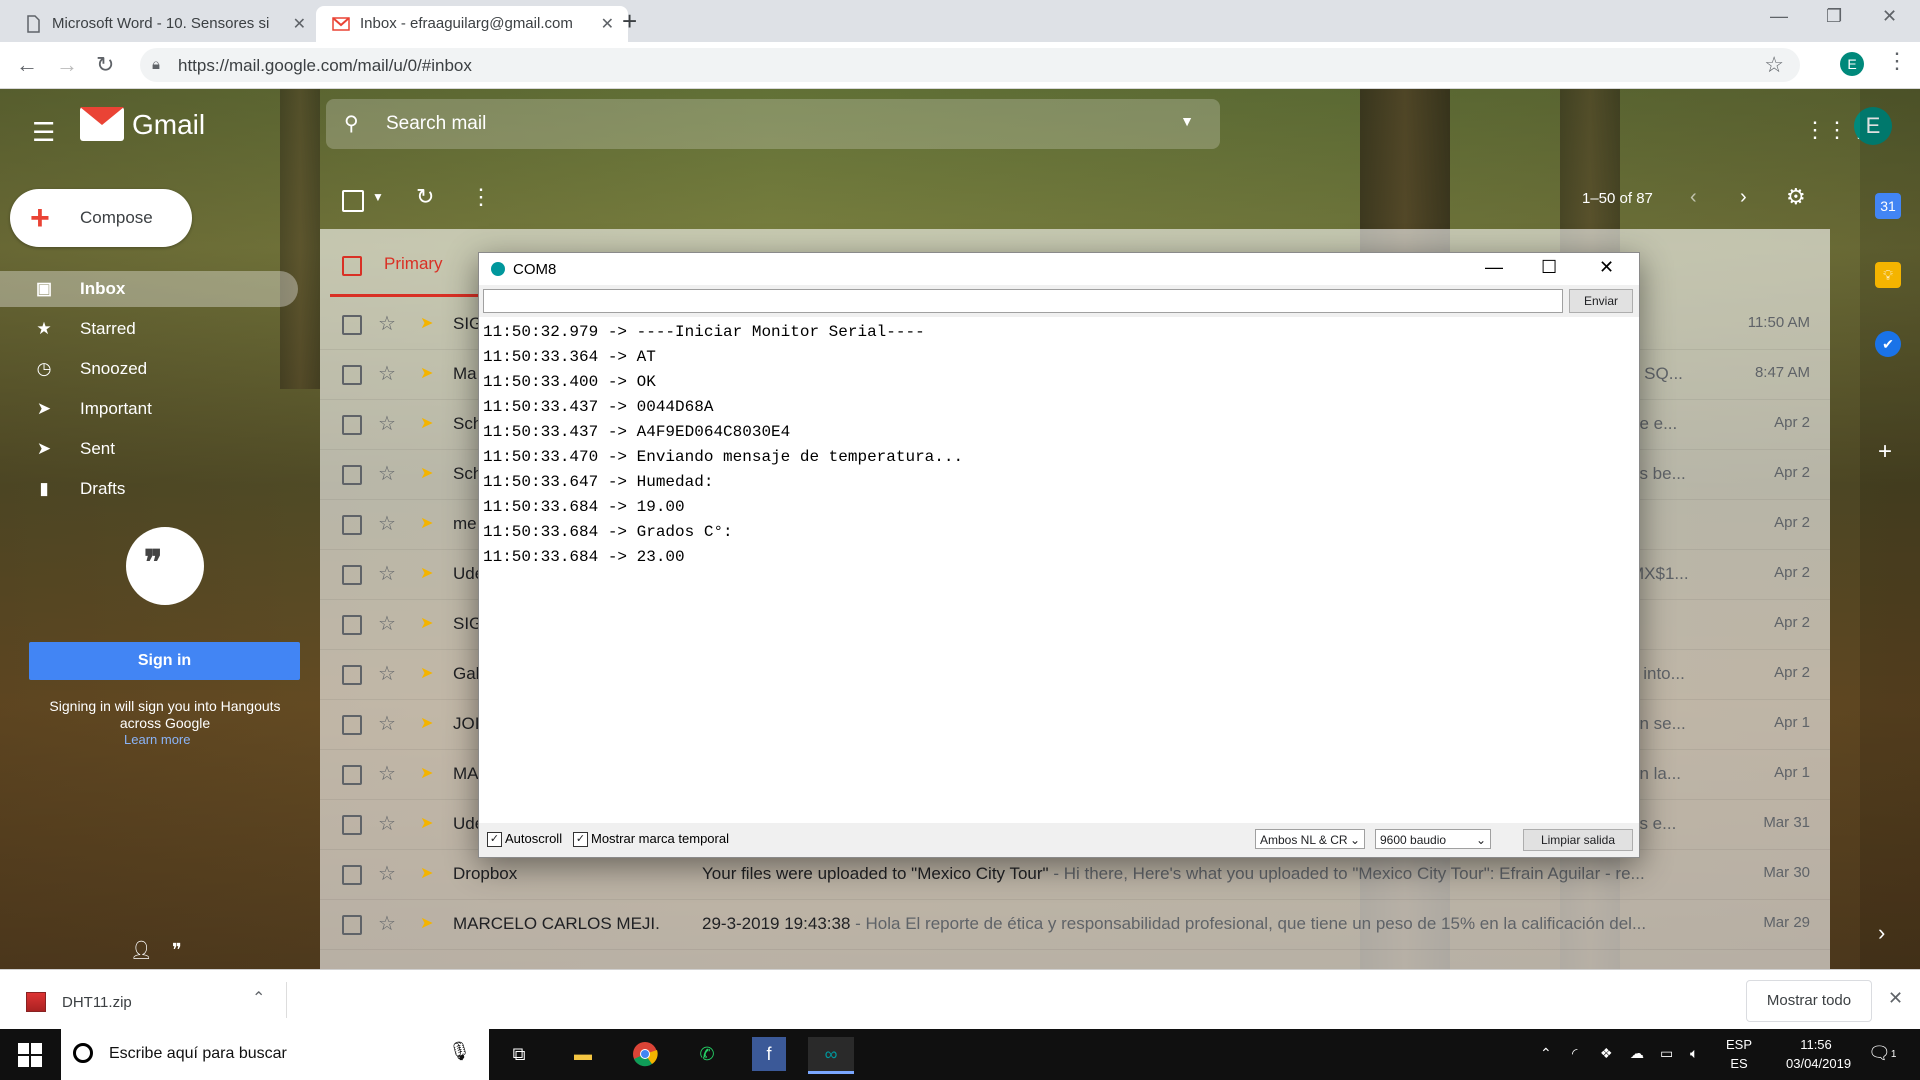 The height and width of the screenshot is (1080, 1920). What do you see at coordinates (1889, 16) in the screenshot?
I see `close-window-icon: ✕` at bounding box center [1889, 16].